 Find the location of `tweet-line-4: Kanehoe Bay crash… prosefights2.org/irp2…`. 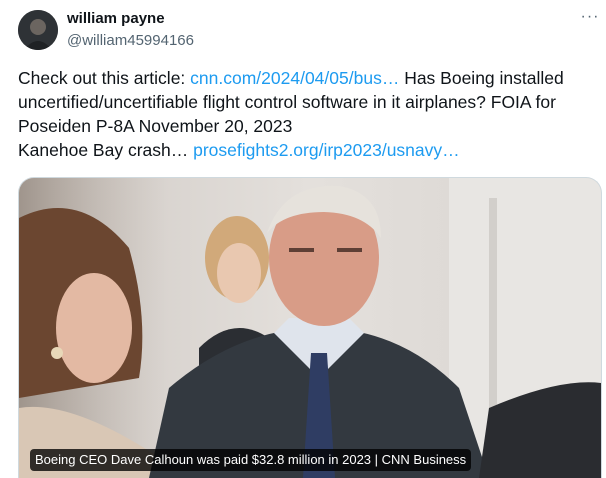

tweet-line-4: Kanehoe Bay crash… prosefights2.org/irp2… is located at coordinates (308, 150).